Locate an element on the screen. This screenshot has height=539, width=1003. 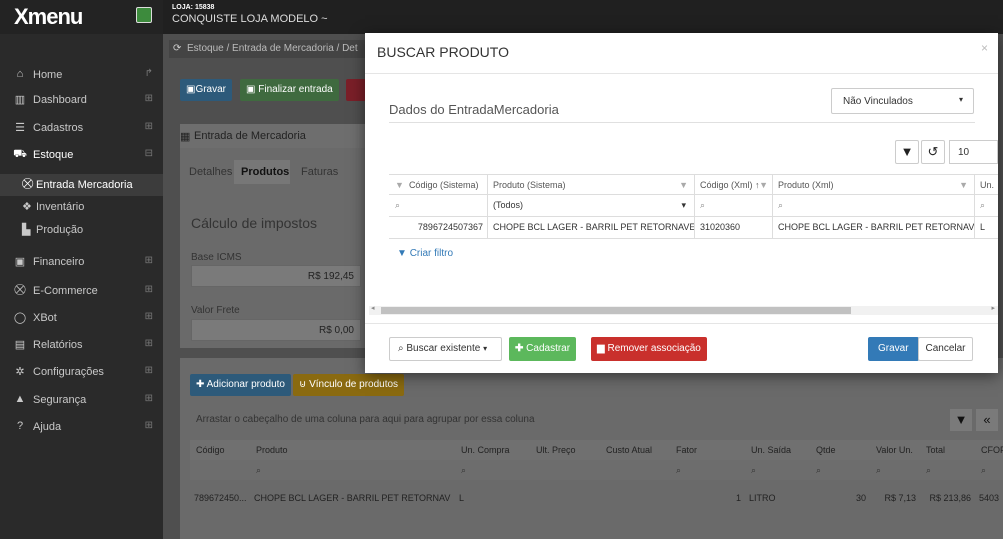
collapse-icon: « is located at coordinates (987, 420).